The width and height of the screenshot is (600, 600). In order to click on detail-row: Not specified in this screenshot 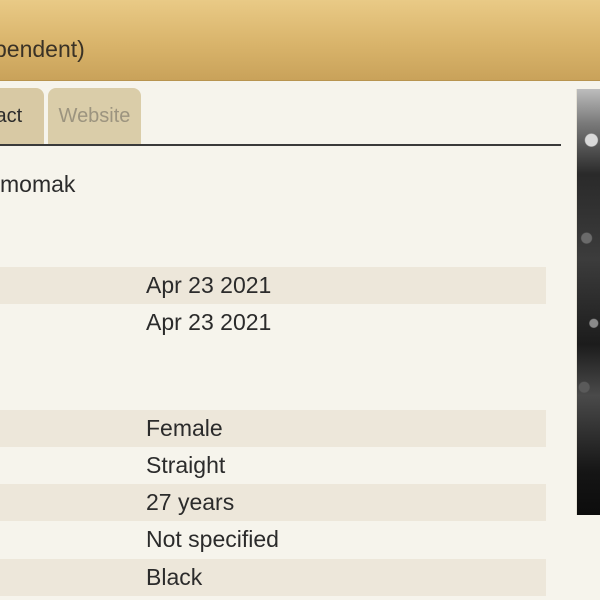, I will do `click(273, 539)`.